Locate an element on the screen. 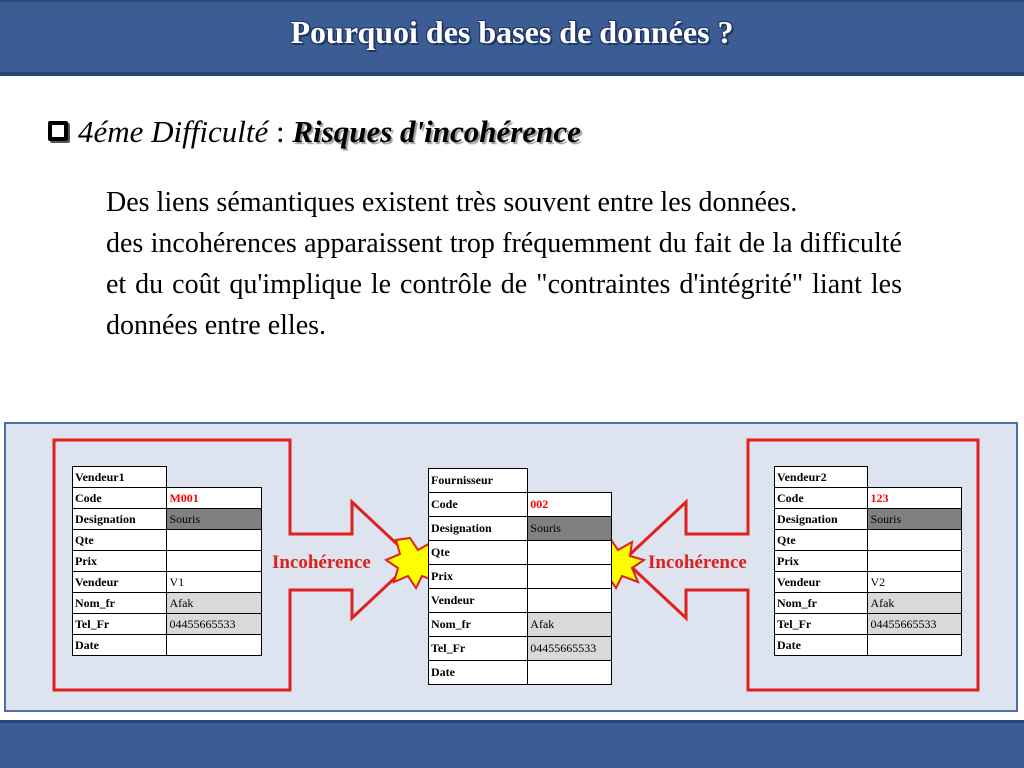 Image resolution: width=1024 pixels, height=768 pixels. heading-emphasis: Risques d'incohérence is located at coordinates (436, 131).